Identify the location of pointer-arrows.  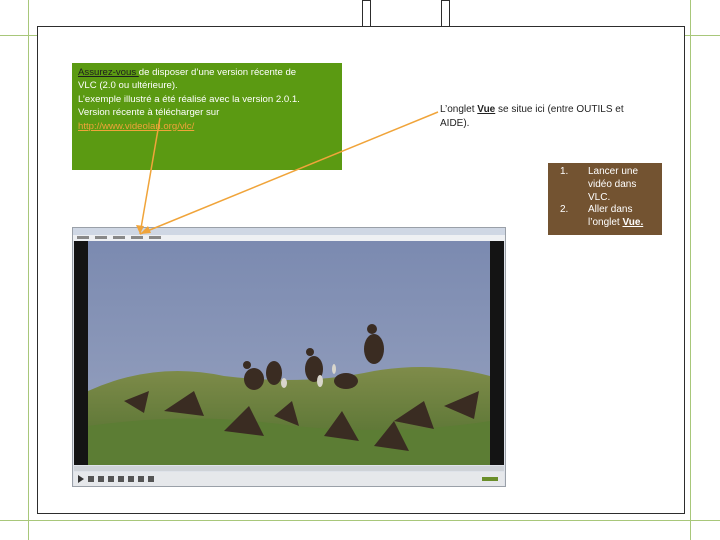
(287, 173).